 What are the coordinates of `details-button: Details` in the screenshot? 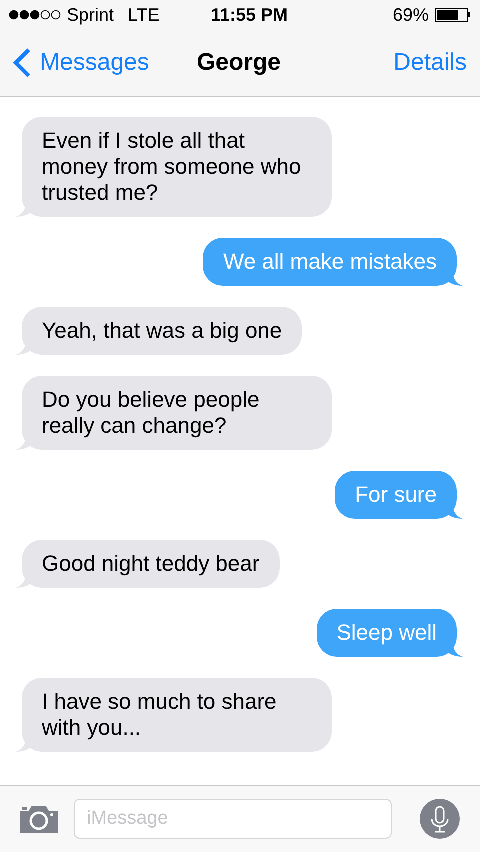 It's located at (431, 63).